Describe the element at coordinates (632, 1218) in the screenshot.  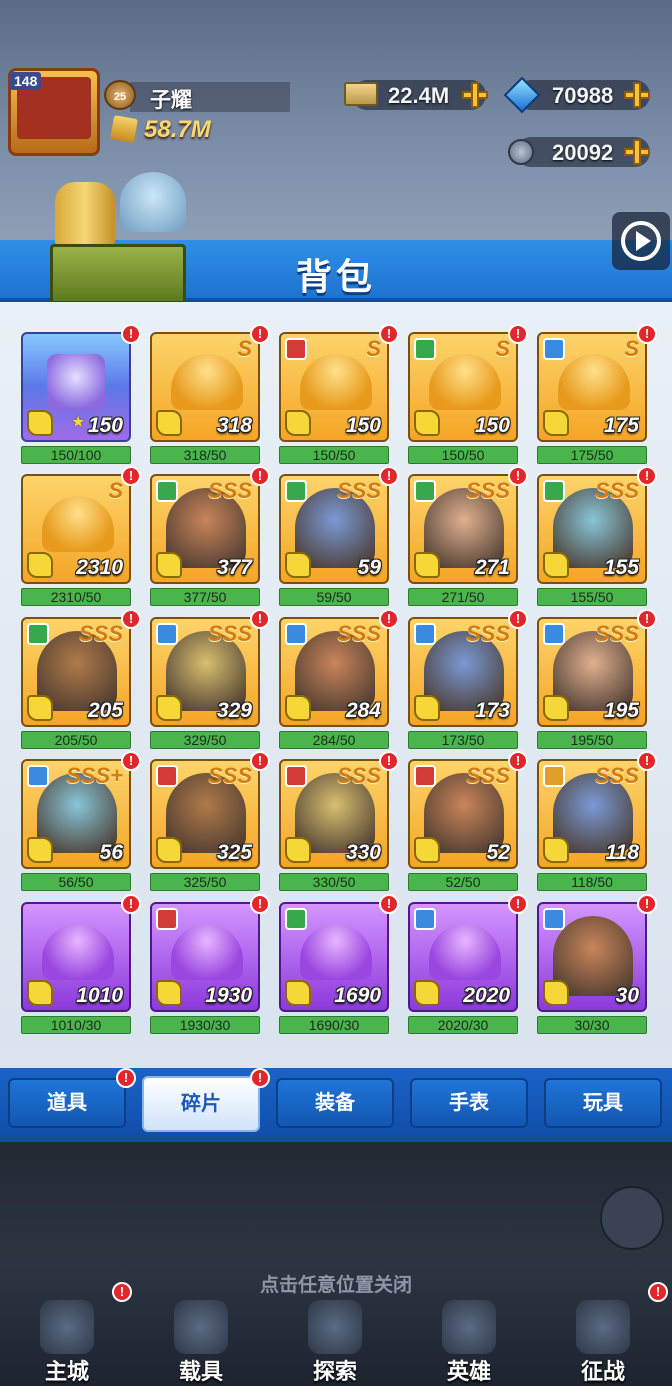
I see `leaderboard-icon` at that location.